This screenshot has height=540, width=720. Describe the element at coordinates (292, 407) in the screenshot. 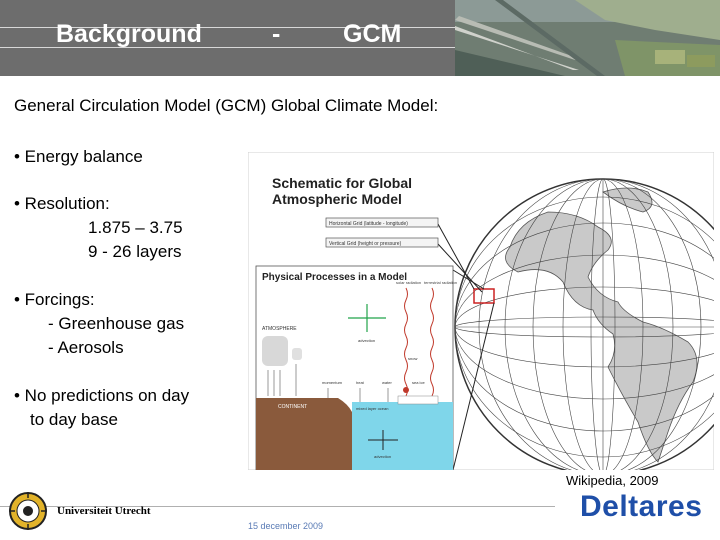

I see `continent-label: CONTINENT` at that location.